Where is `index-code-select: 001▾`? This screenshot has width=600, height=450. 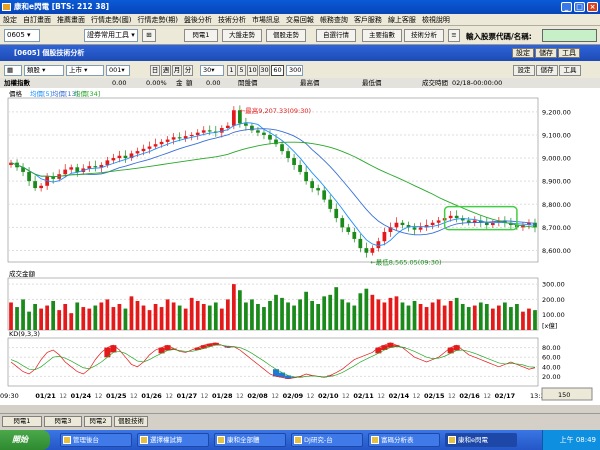 index-code-select: 001▾ is located at coordinates (118, 70).